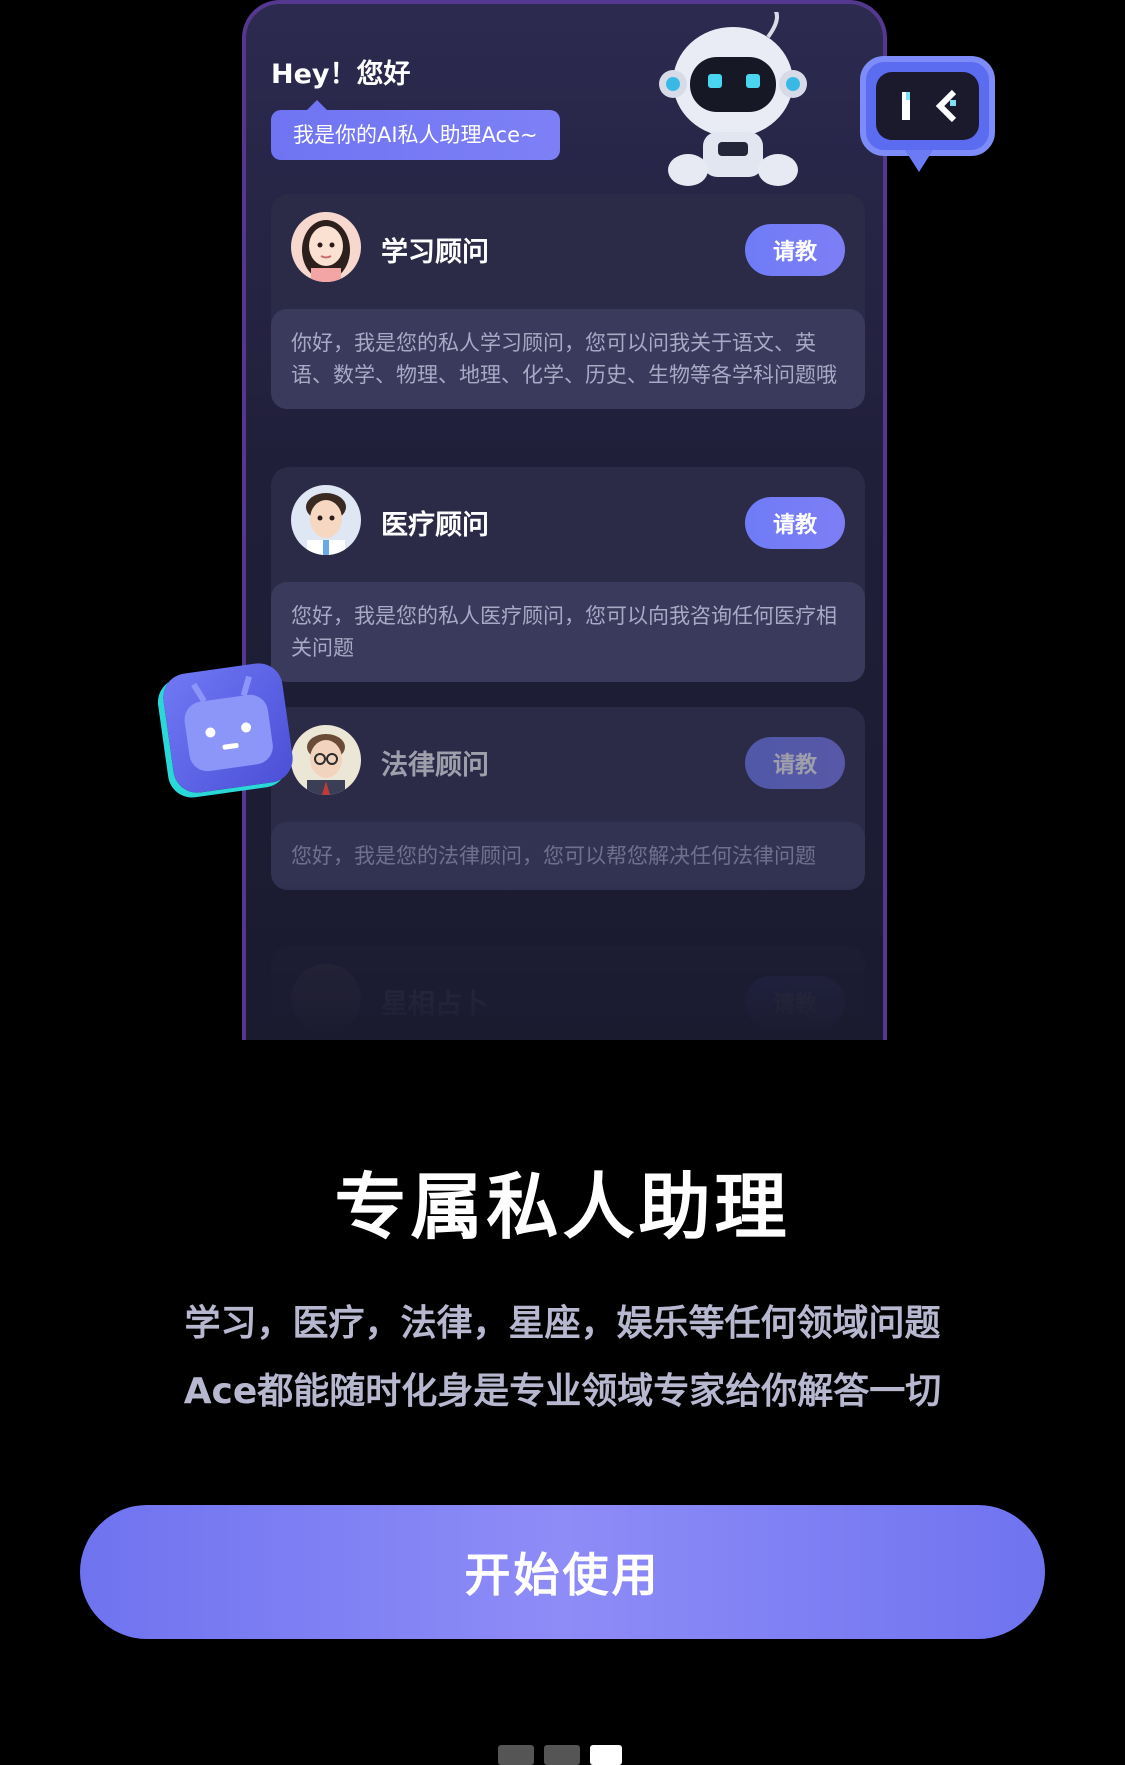 The image size is (1125, 1765). What do you see at coordinates (568, 856) in the screenshot?
I see `advisor-description: 您好，我是您的法律顾问，您可以帮您解决任何法律问题` at bounding box center [568, 856].